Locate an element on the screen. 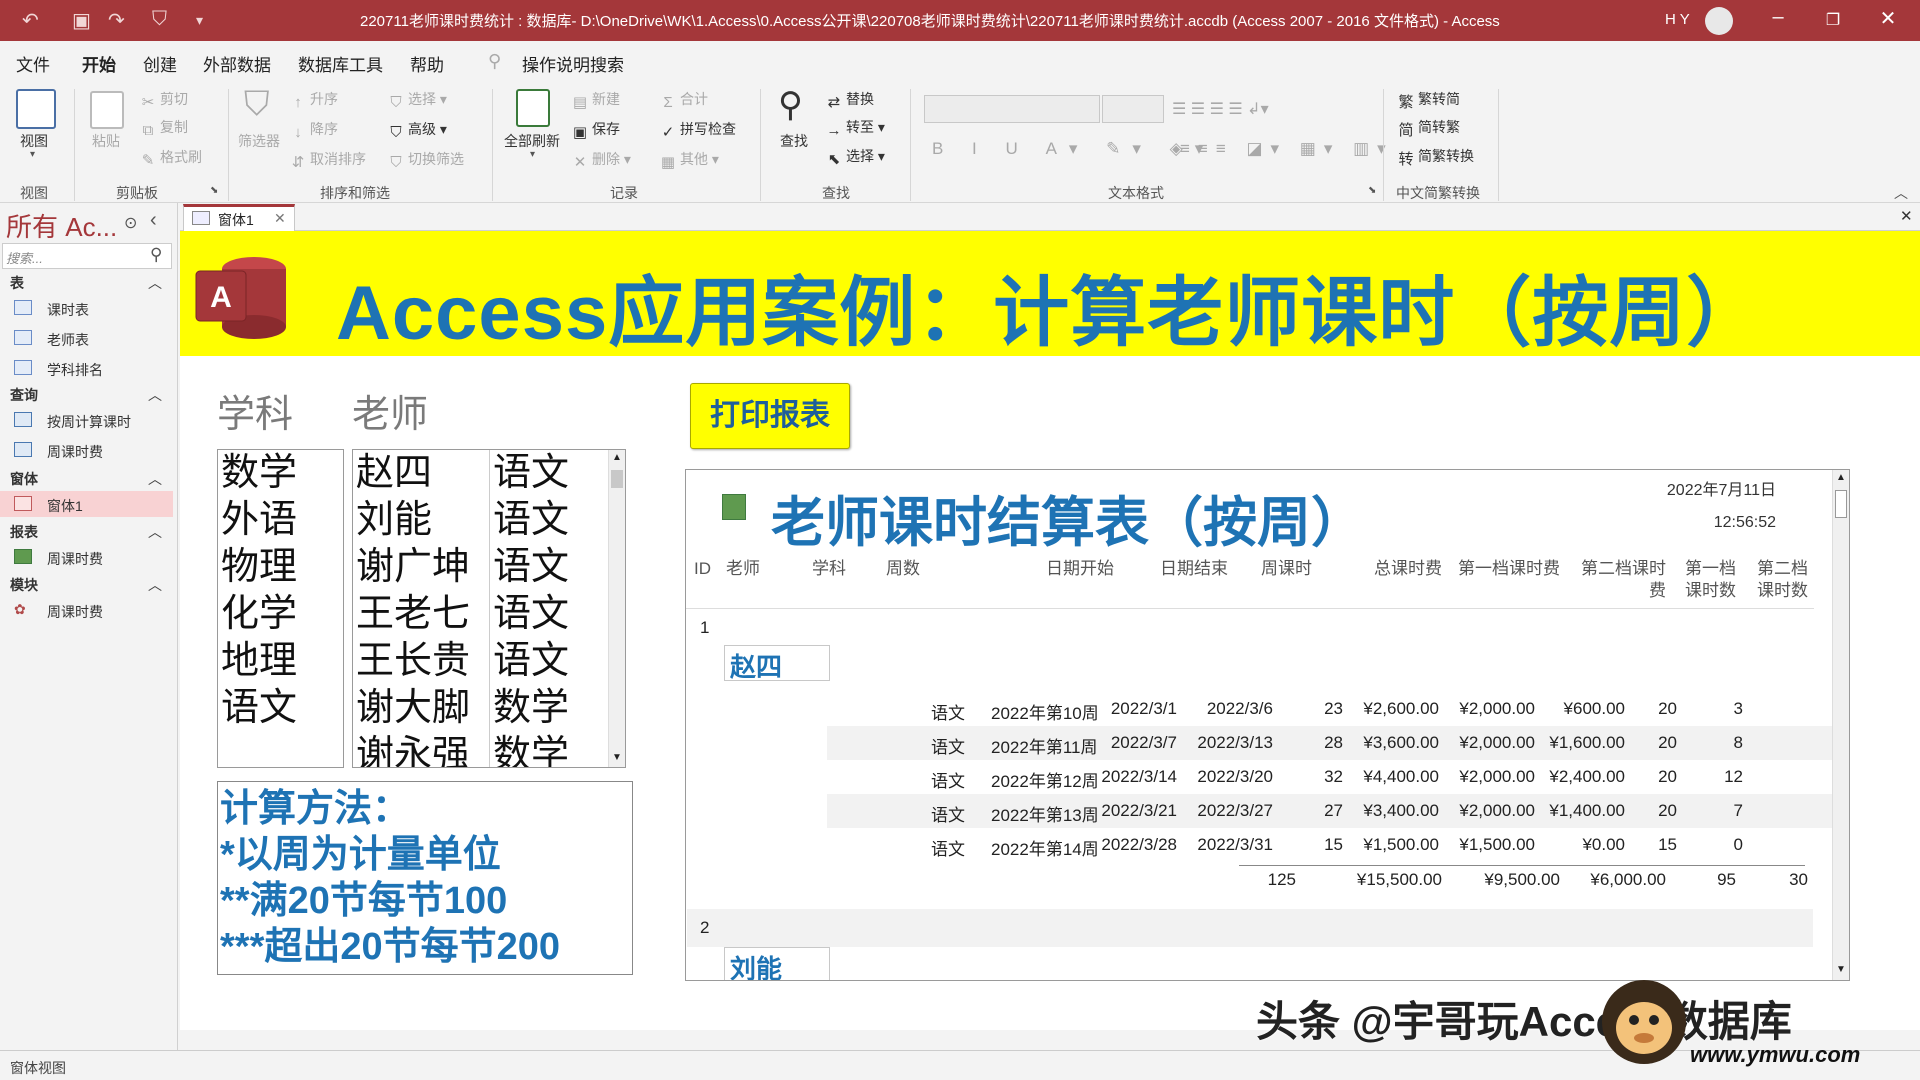  nav-item-query: 周课时费 is located at coordinates (86, 450).